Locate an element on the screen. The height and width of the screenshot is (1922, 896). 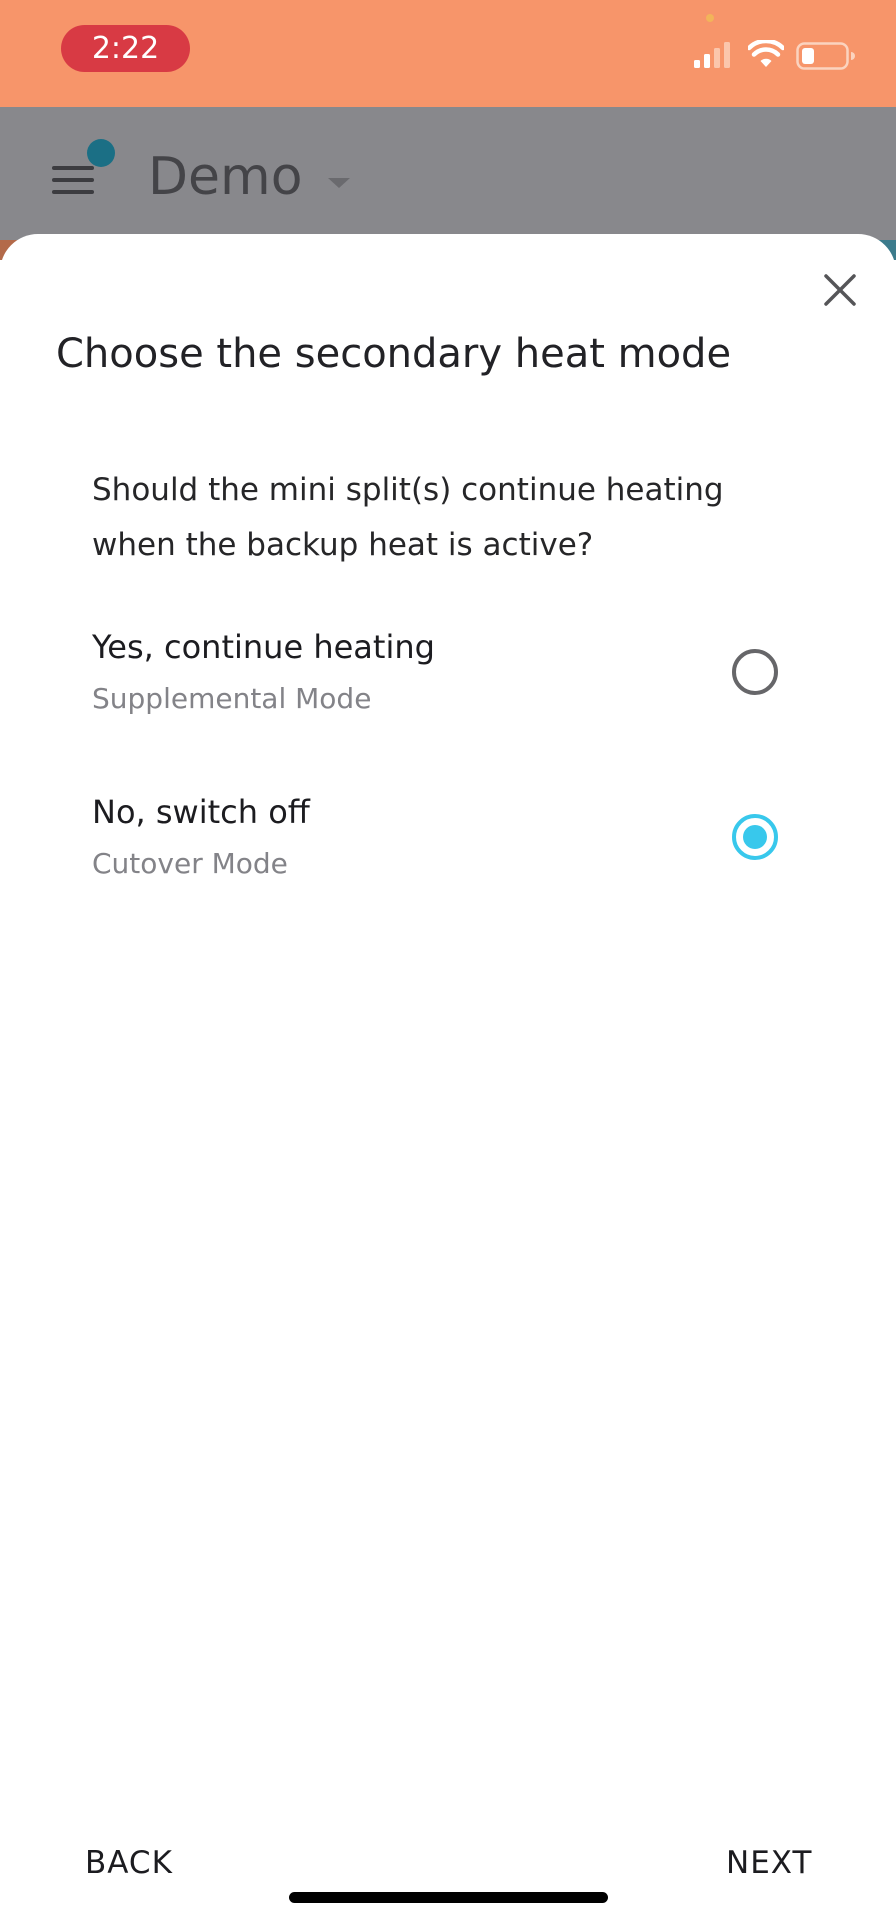
menu-icon is located at coordinates (73, 184).